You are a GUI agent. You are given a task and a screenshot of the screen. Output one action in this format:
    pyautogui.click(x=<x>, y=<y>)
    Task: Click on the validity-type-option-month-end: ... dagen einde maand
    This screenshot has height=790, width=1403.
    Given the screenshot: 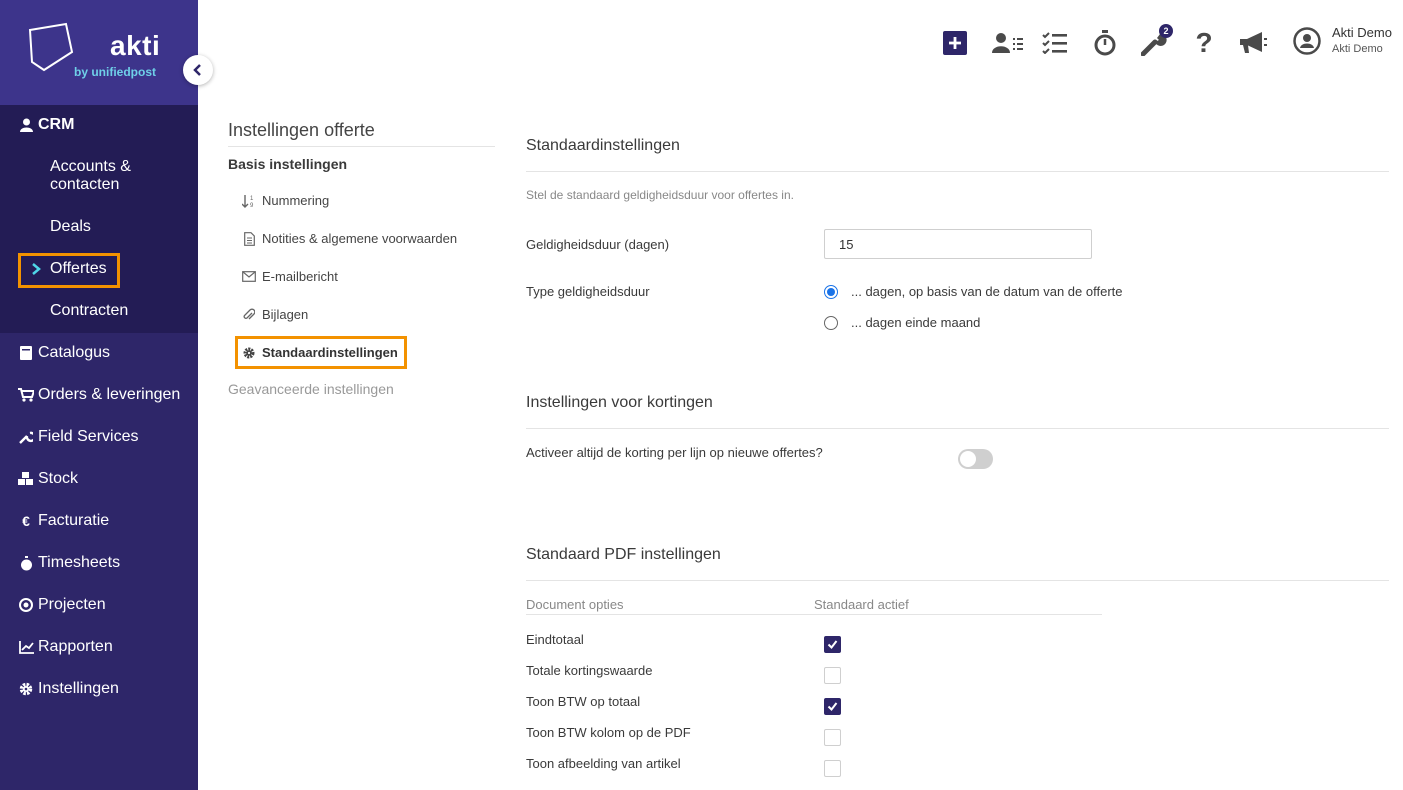 What is the action you would take?
    pyautogui.click(x=915, y=322)
    